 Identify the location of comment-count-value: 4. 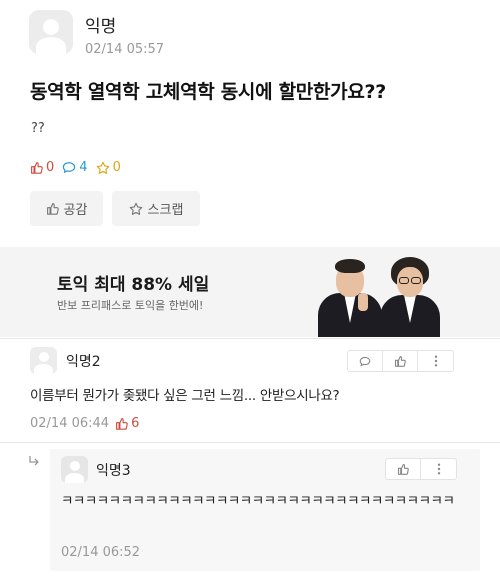
(83, 167).